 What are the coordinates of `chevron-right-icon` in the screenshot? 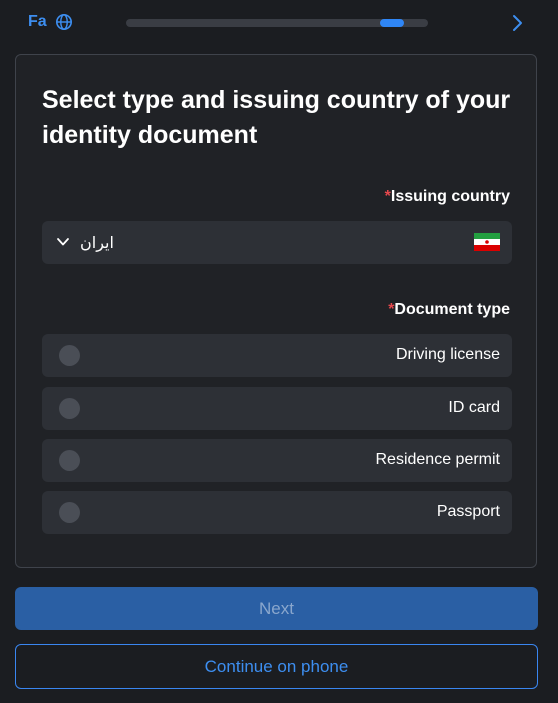 It's located at (517, 23).